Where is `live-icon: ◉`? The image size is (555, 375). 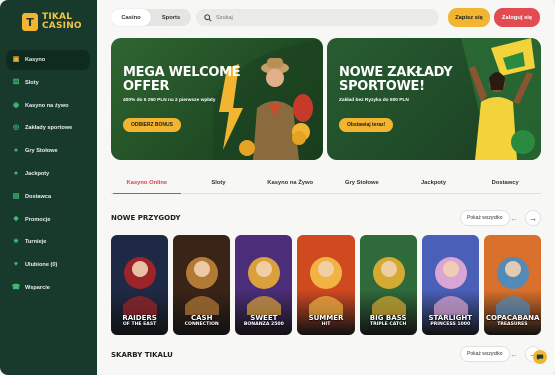 live-icon: ◉ is located at coordinates (16, 105).